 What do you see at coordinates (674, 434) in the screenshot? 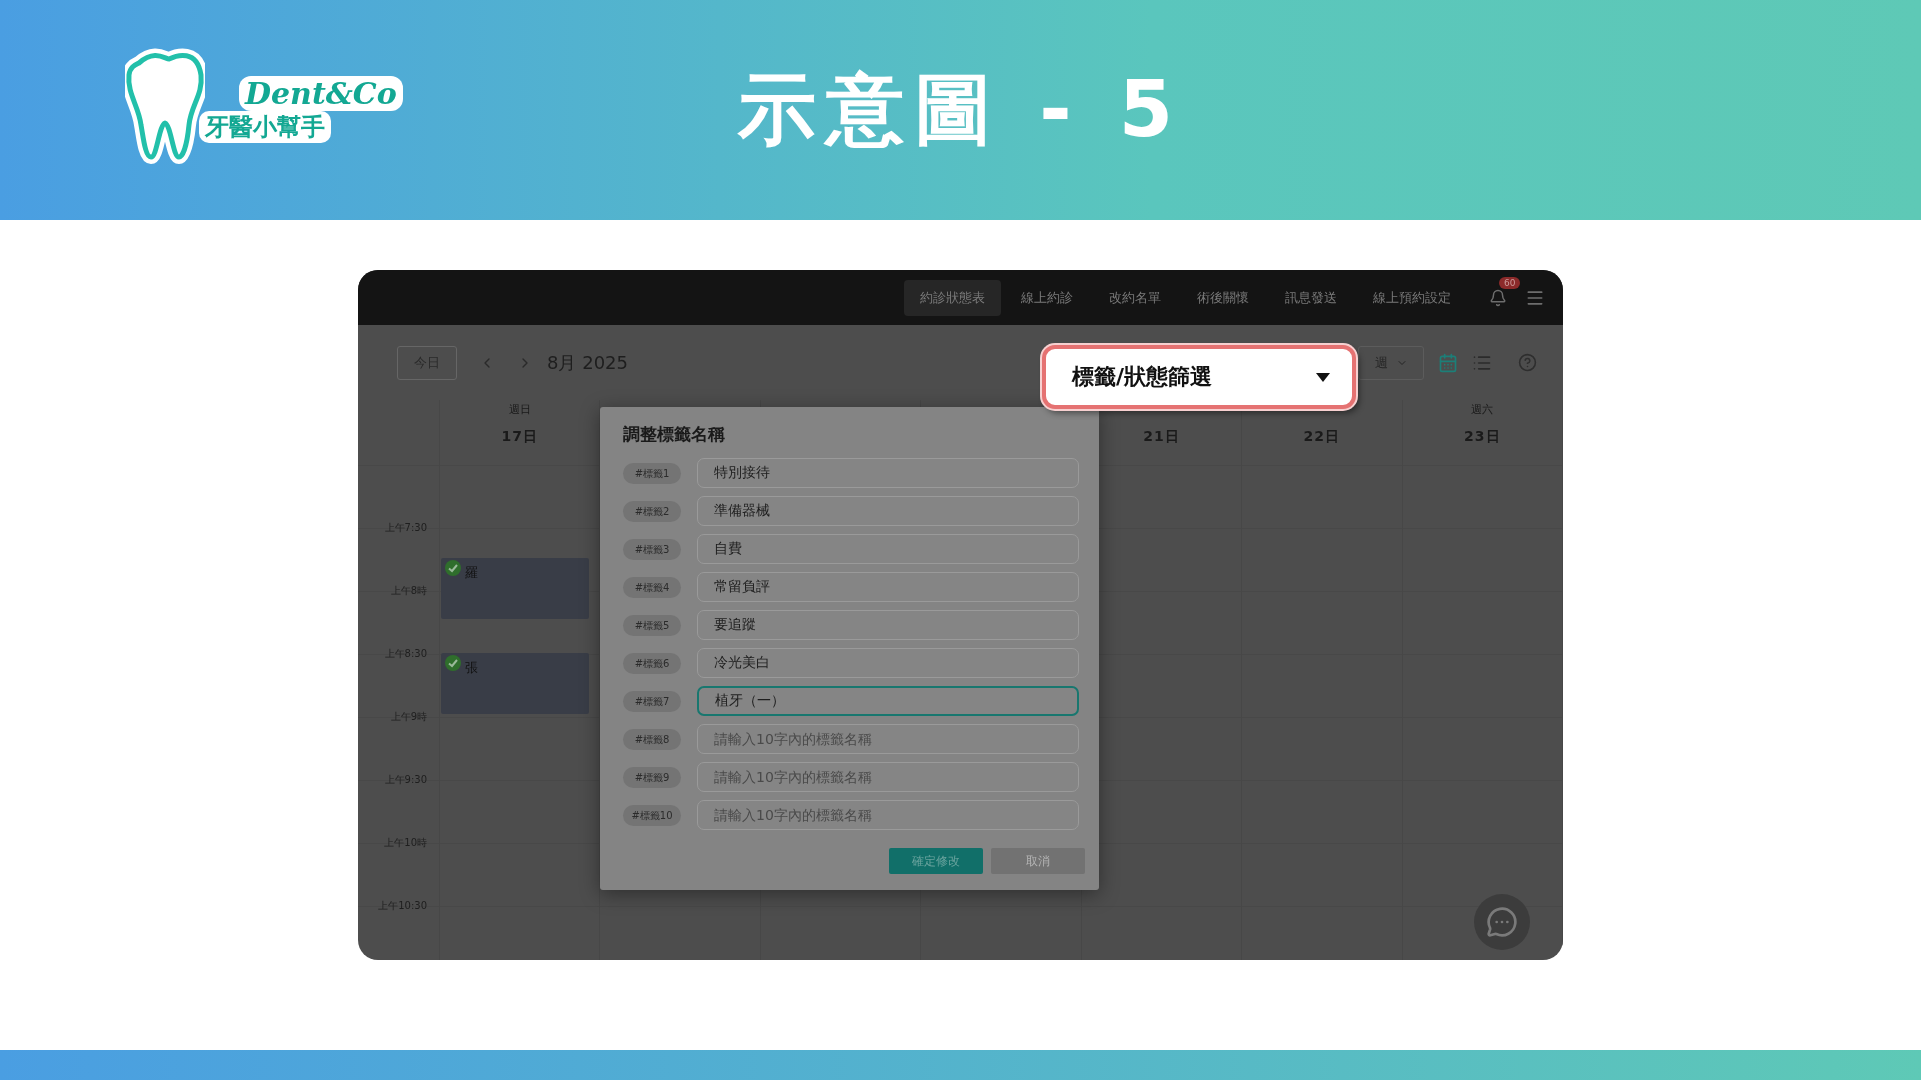
I see `dialog-title: 調整標籤名稱` at bounding box center [674, 434].